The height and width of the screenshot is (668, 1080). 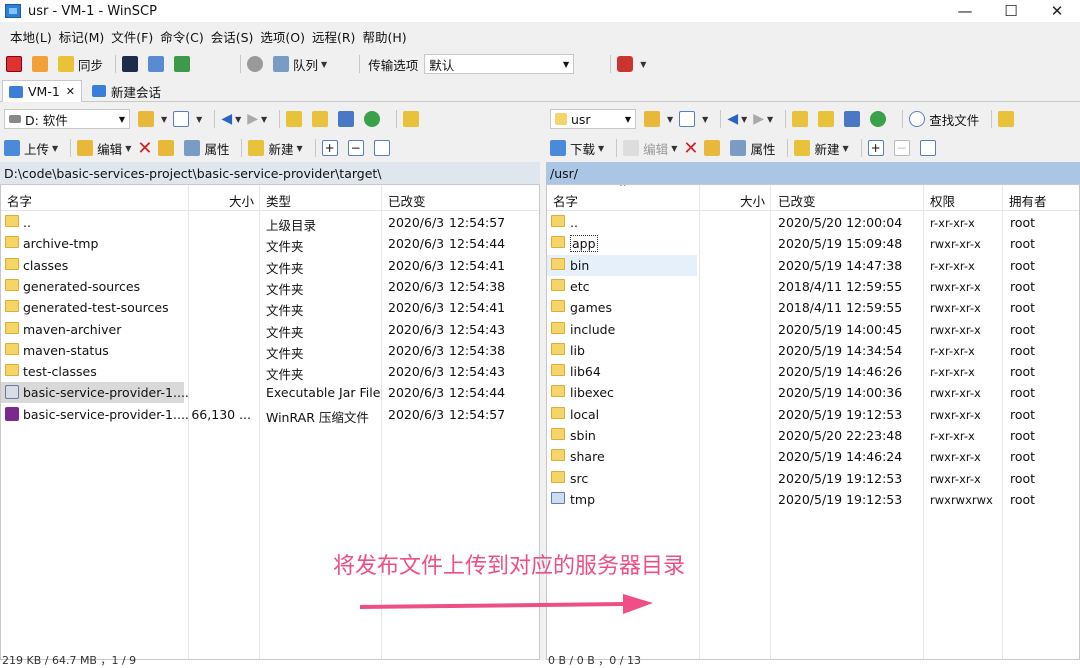 I want to click on menu-help: 帮助(H), so click(x=384, y=36).